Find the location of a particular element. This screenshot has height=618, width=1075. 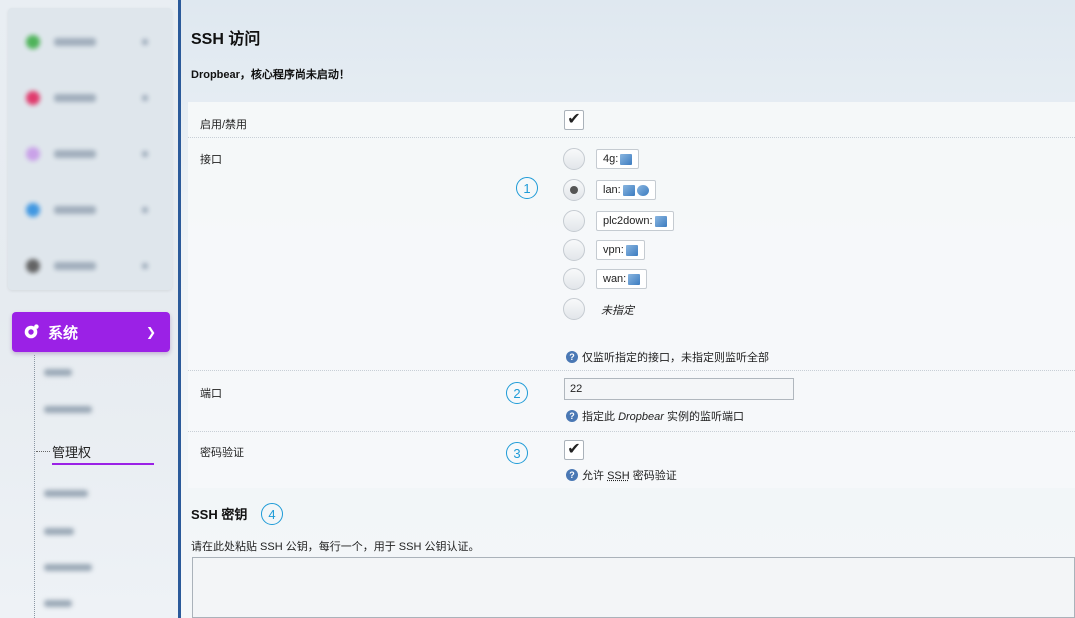

submenu-item-label: 管理权 is located at coordinates (72, 452).